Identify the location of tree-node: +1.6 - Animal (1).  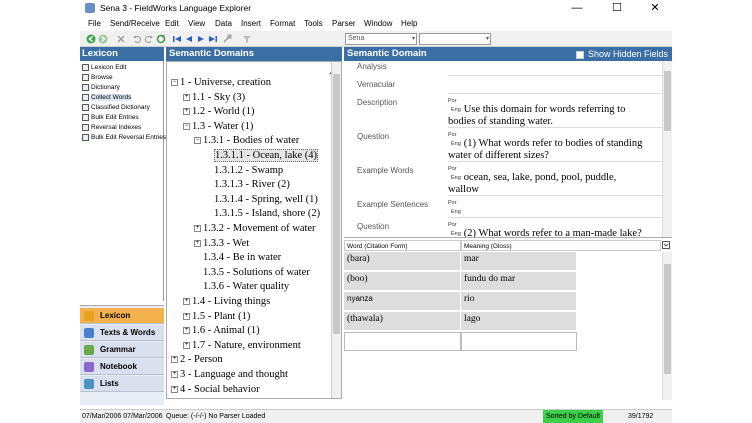
(221, 331).